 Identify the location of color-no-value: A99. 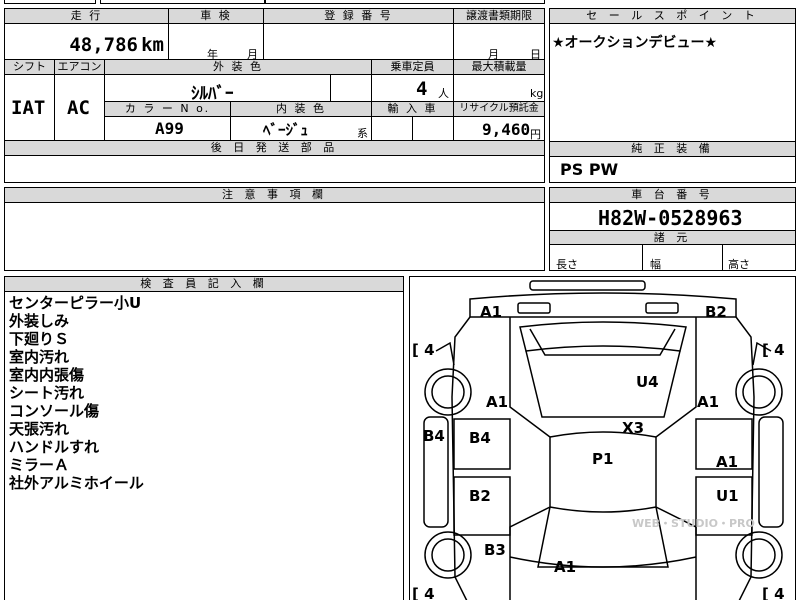
(169, 128).